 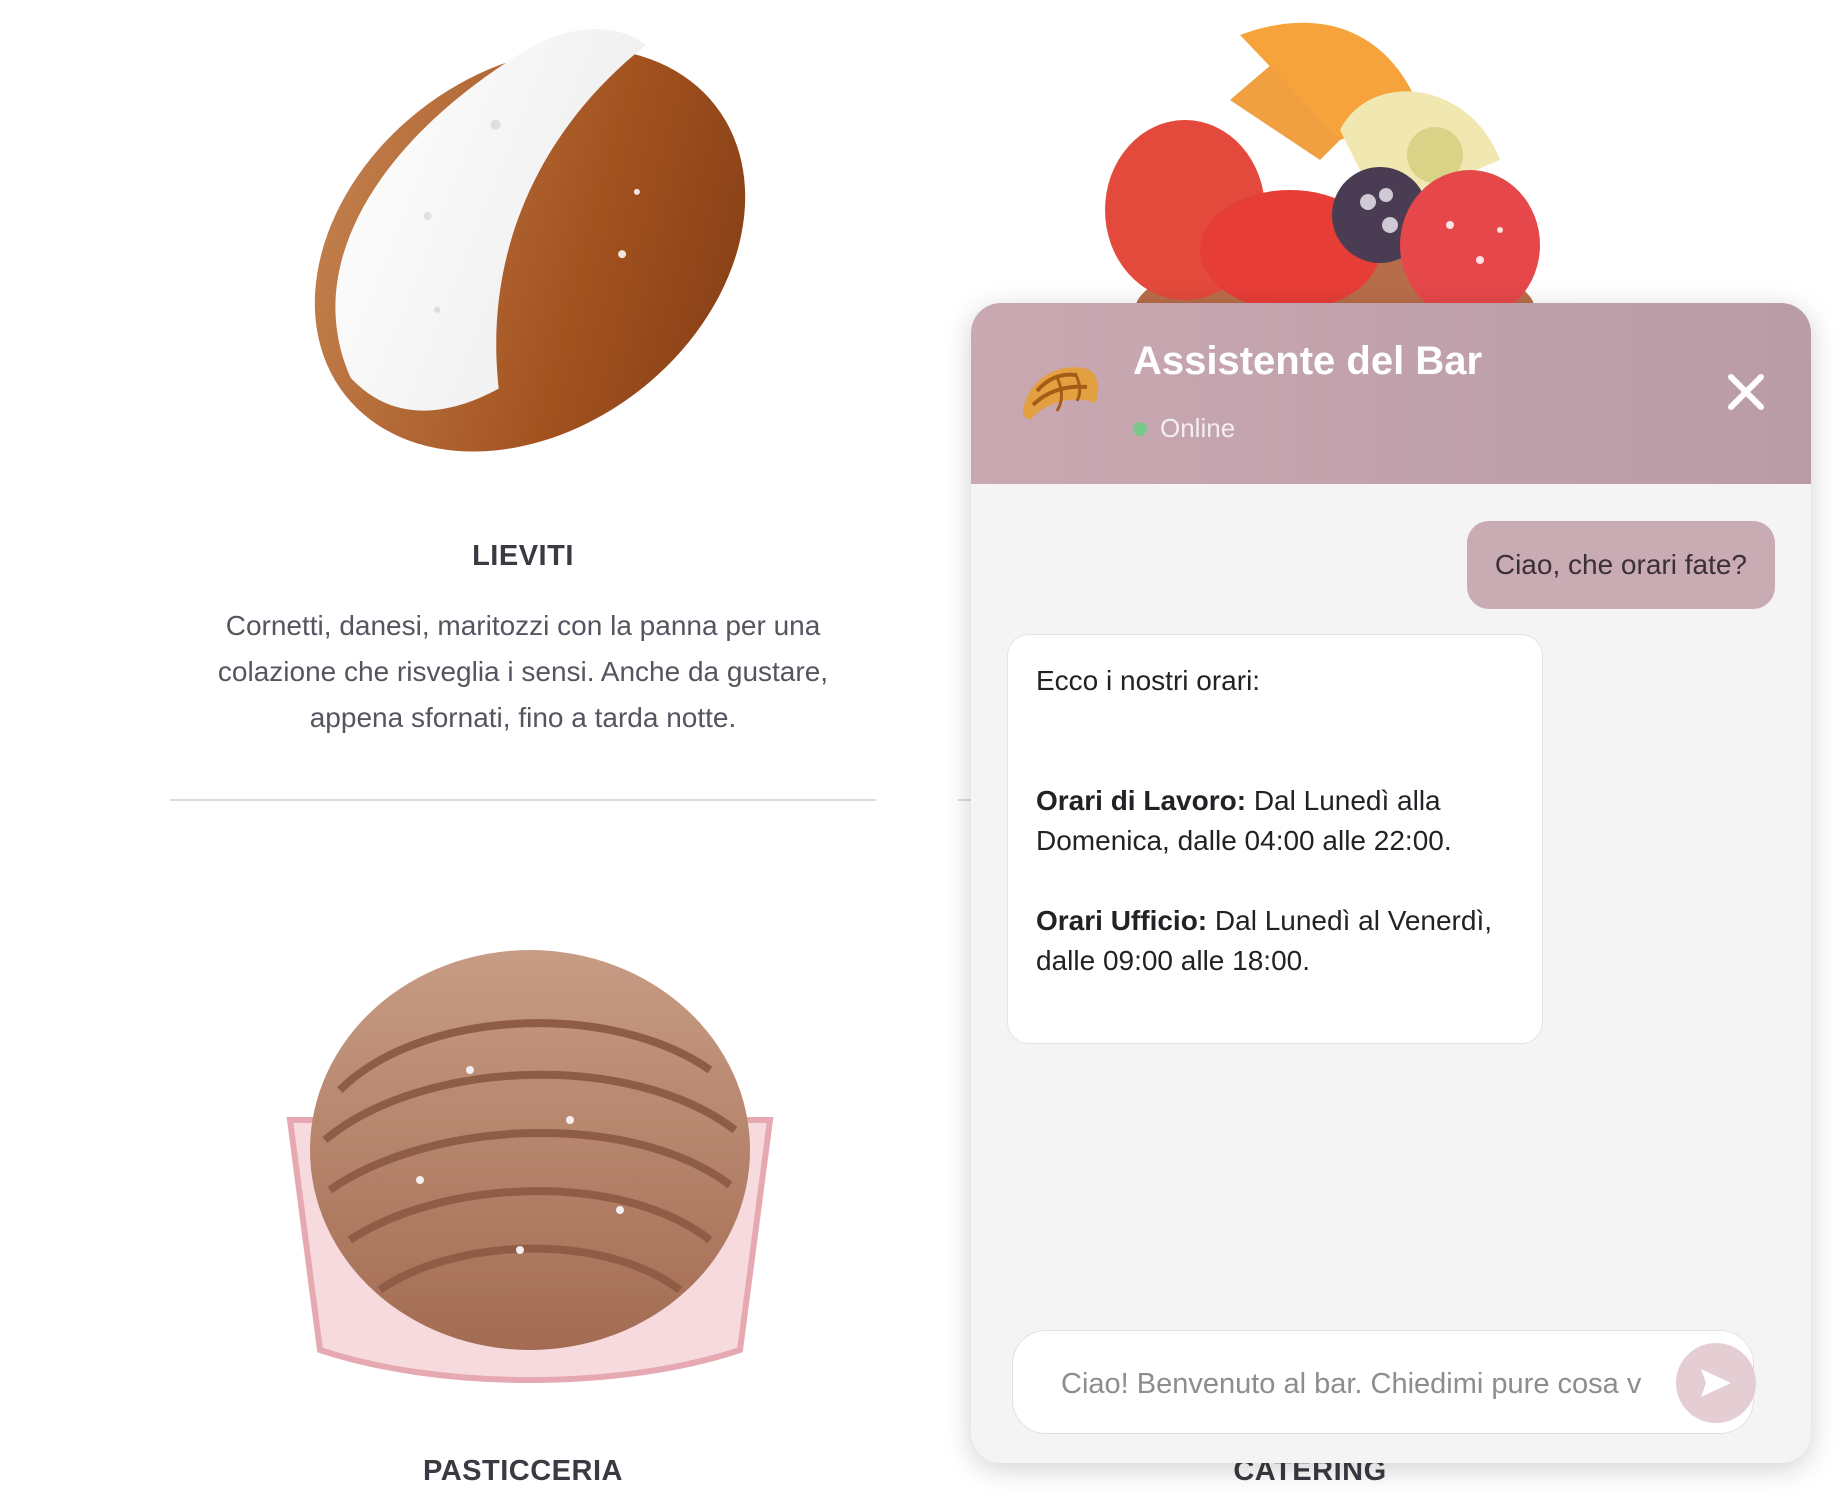 What do you see at coordinates (1060, 394) in the screenshot?
I see `croissant-icon` at bounding box center [1060, 394].